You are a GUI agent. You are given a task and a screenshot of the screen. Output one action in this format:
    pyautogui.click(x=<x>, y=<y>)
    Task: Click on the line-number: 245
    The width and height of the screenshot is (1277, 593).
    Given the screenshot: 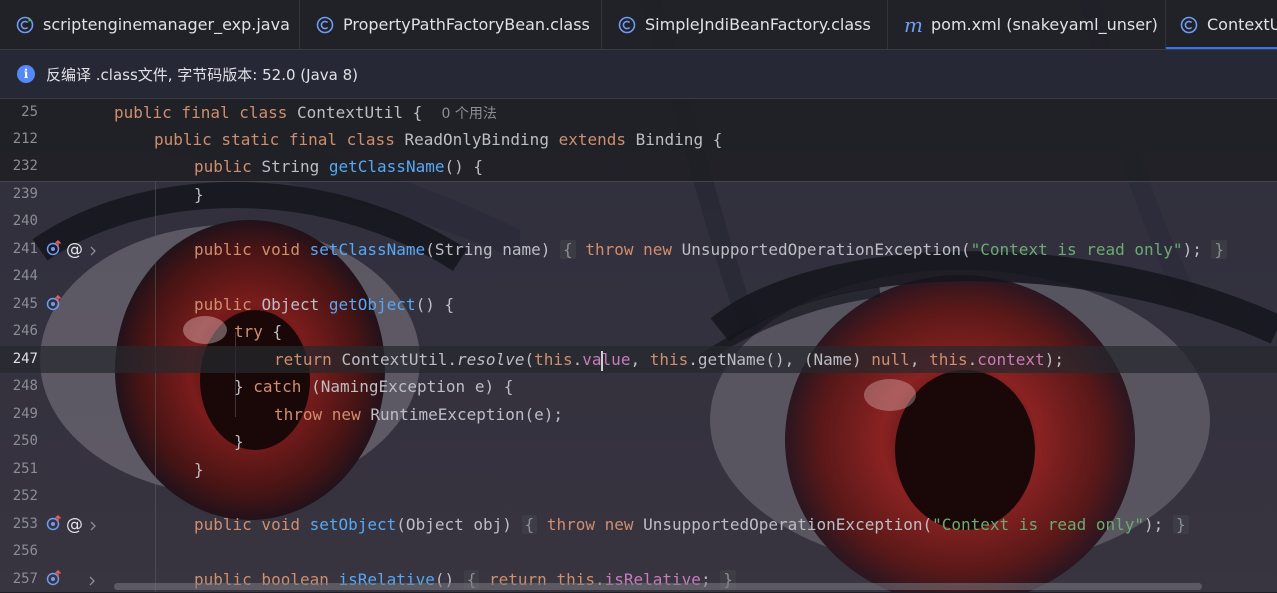 What is the action you would take?
    pyautogui.click(x=25, y=304)
    